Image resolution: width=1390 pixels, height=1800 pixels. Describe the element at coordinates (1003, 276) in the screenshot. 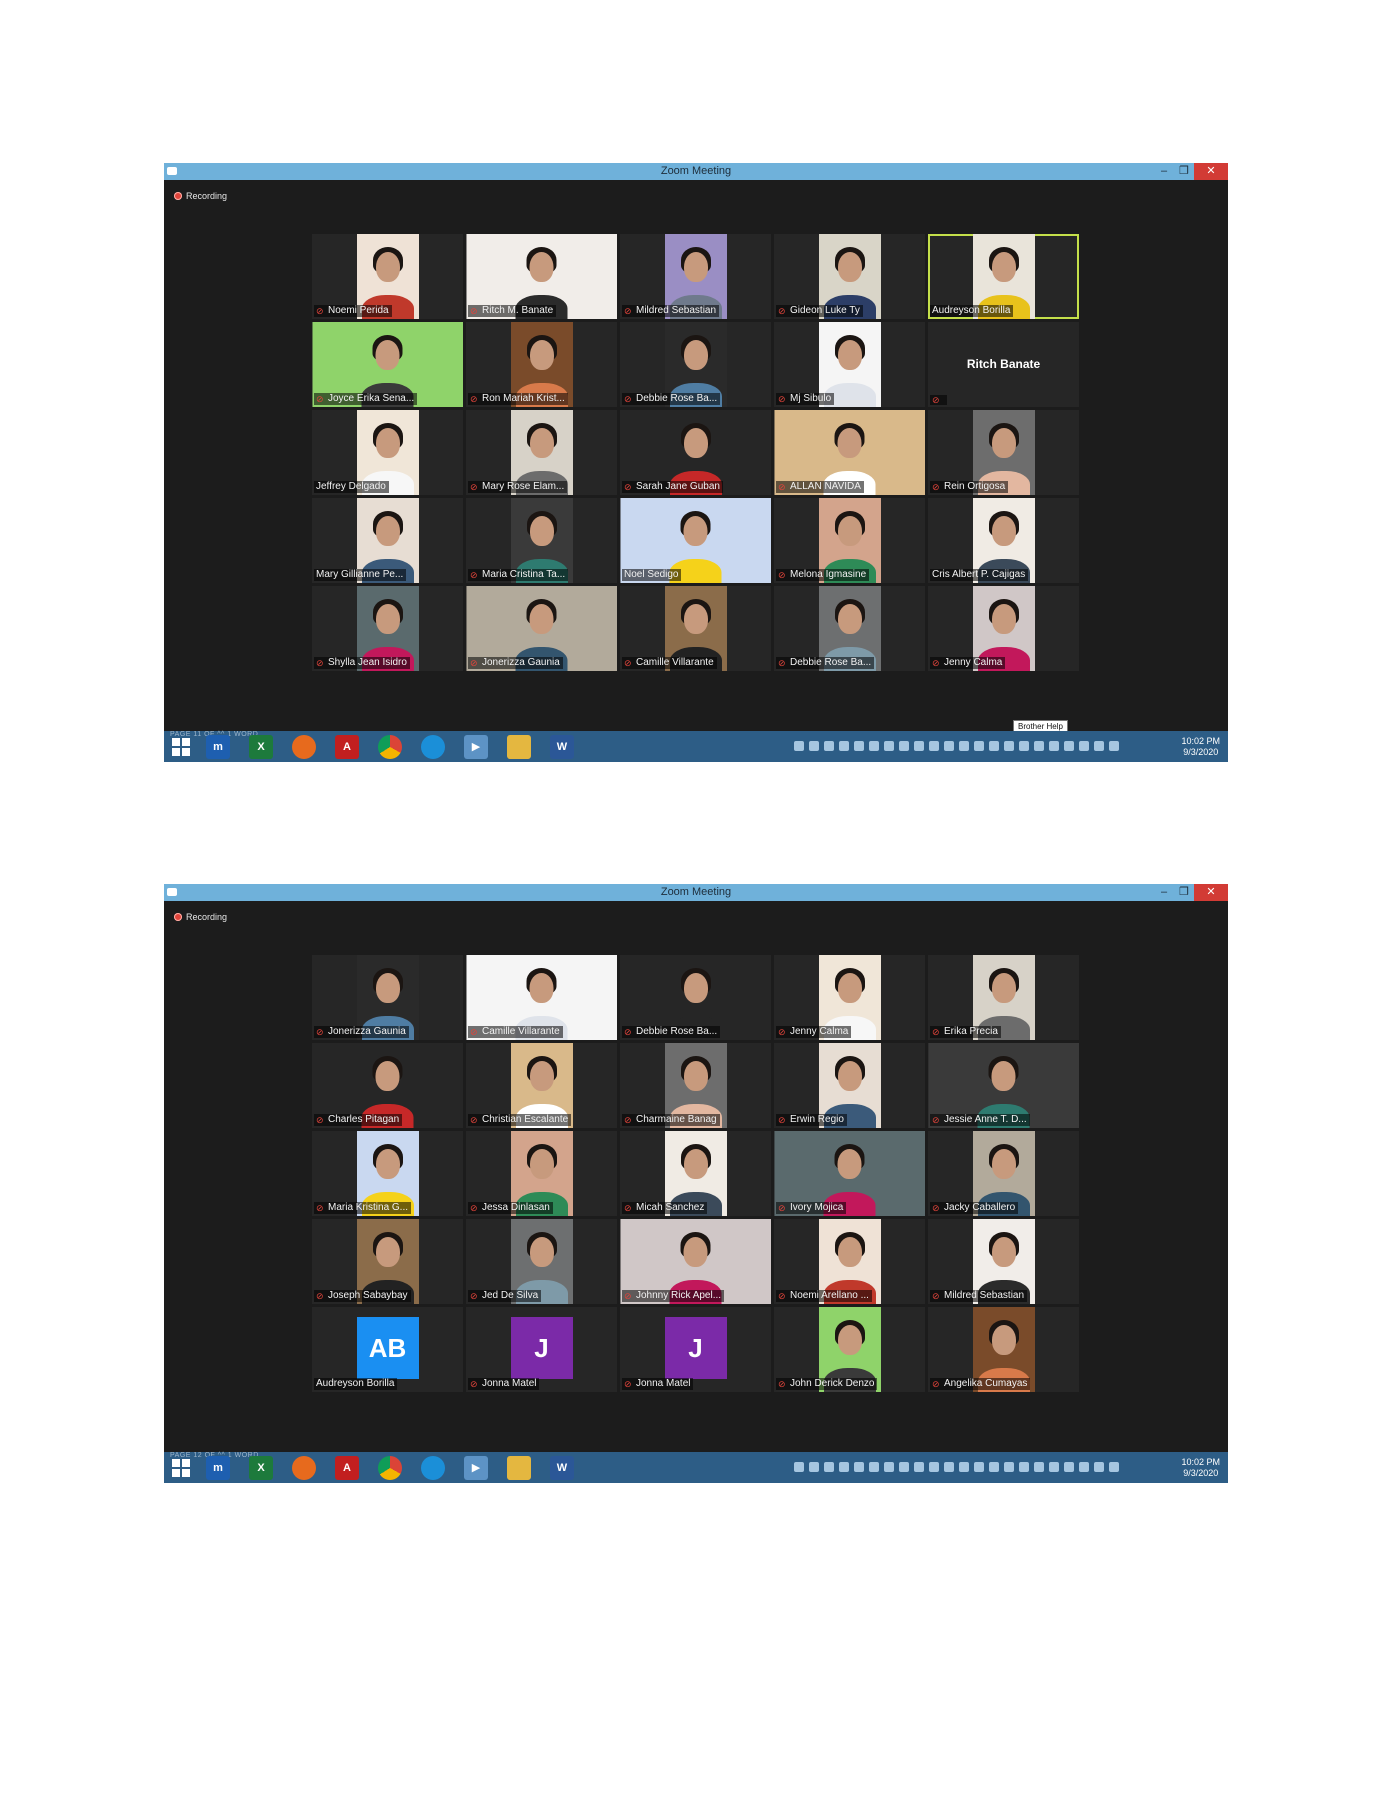

I see `participant-tile: Audreyson Borilla` at that location.